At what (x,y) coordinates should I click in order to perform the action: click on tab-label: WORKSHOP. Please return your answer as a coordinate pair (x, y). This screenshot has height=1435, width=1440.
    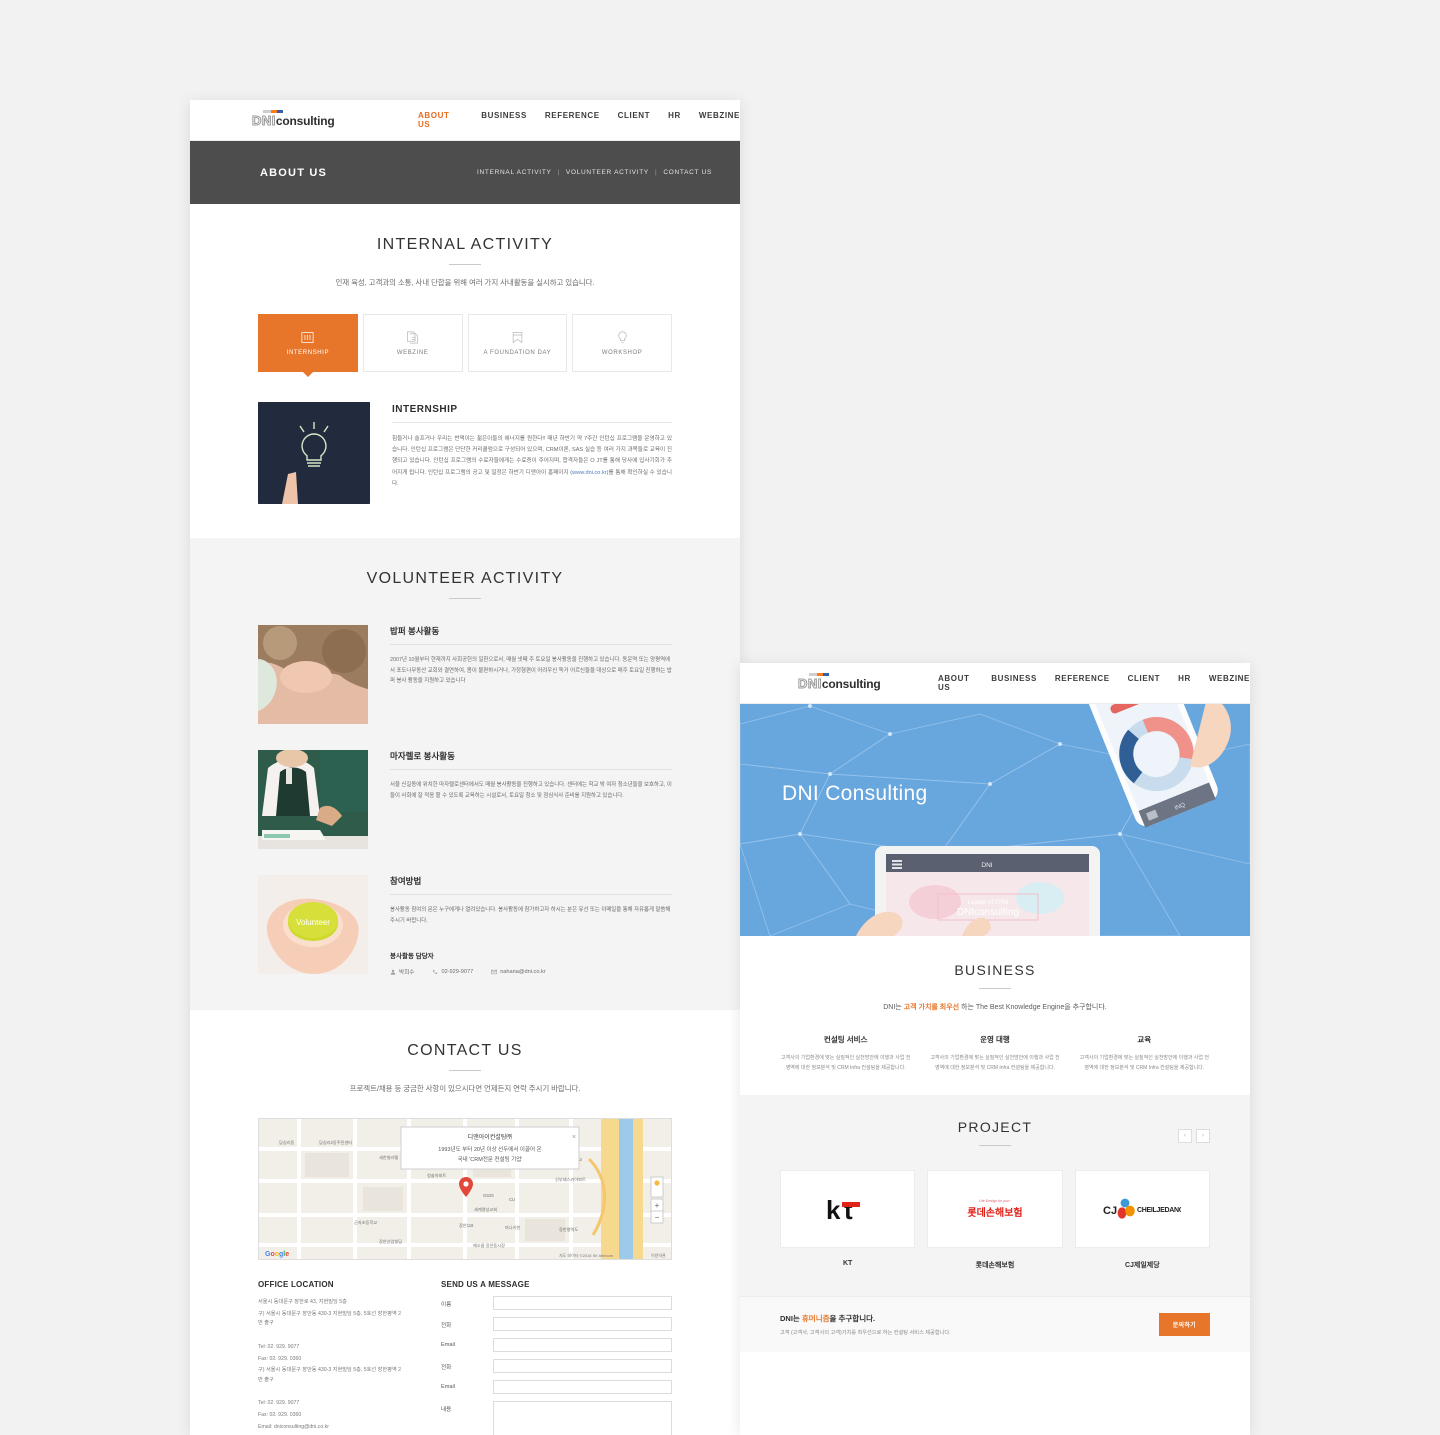
    Looking at the image, I should click on (622, 353).